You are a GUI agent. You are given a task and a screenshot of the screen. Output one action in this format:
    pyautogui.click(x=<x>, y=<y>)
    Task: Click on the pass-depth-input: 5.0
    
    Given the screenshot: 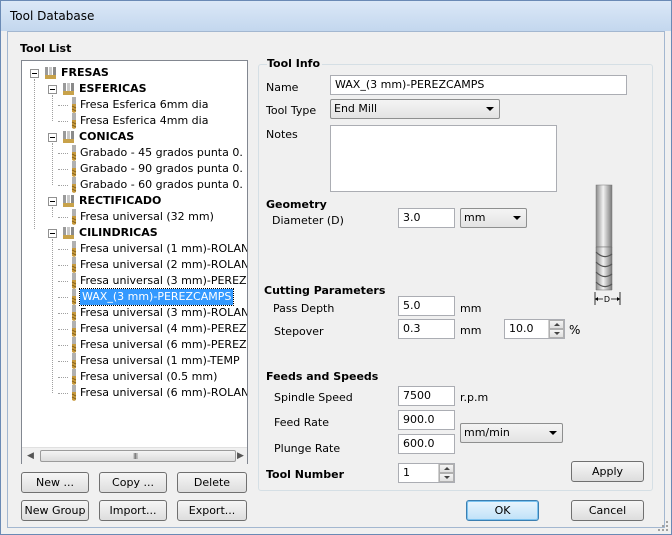 What is the action you would take?
    pyautogui.click(x=426, y=306)
    